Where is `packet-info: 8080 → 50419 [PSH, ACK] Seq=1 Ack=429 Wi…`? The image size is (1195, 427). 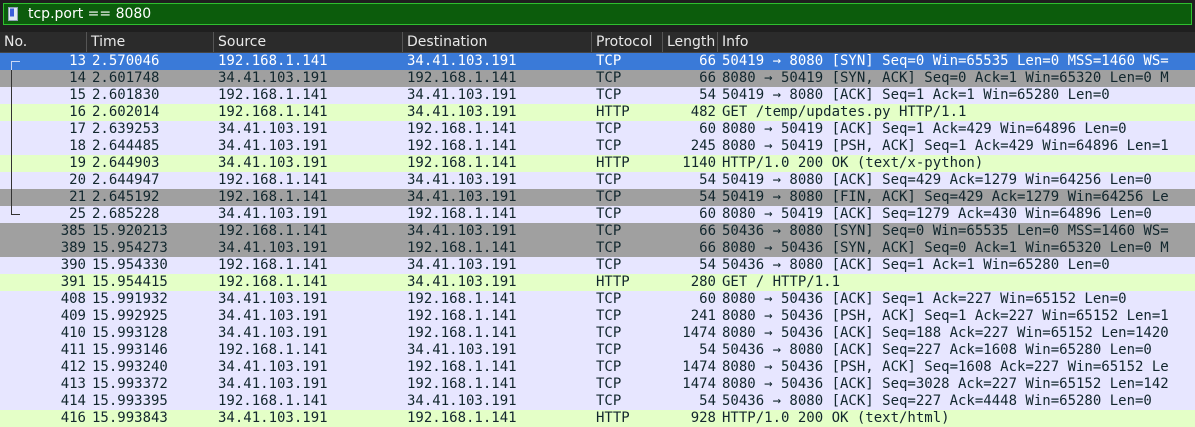 packet-info: 8080 → 50419 [PSH, ACK] Seq=1 Ack=429 Wi… is located at coordinates (945, 146).